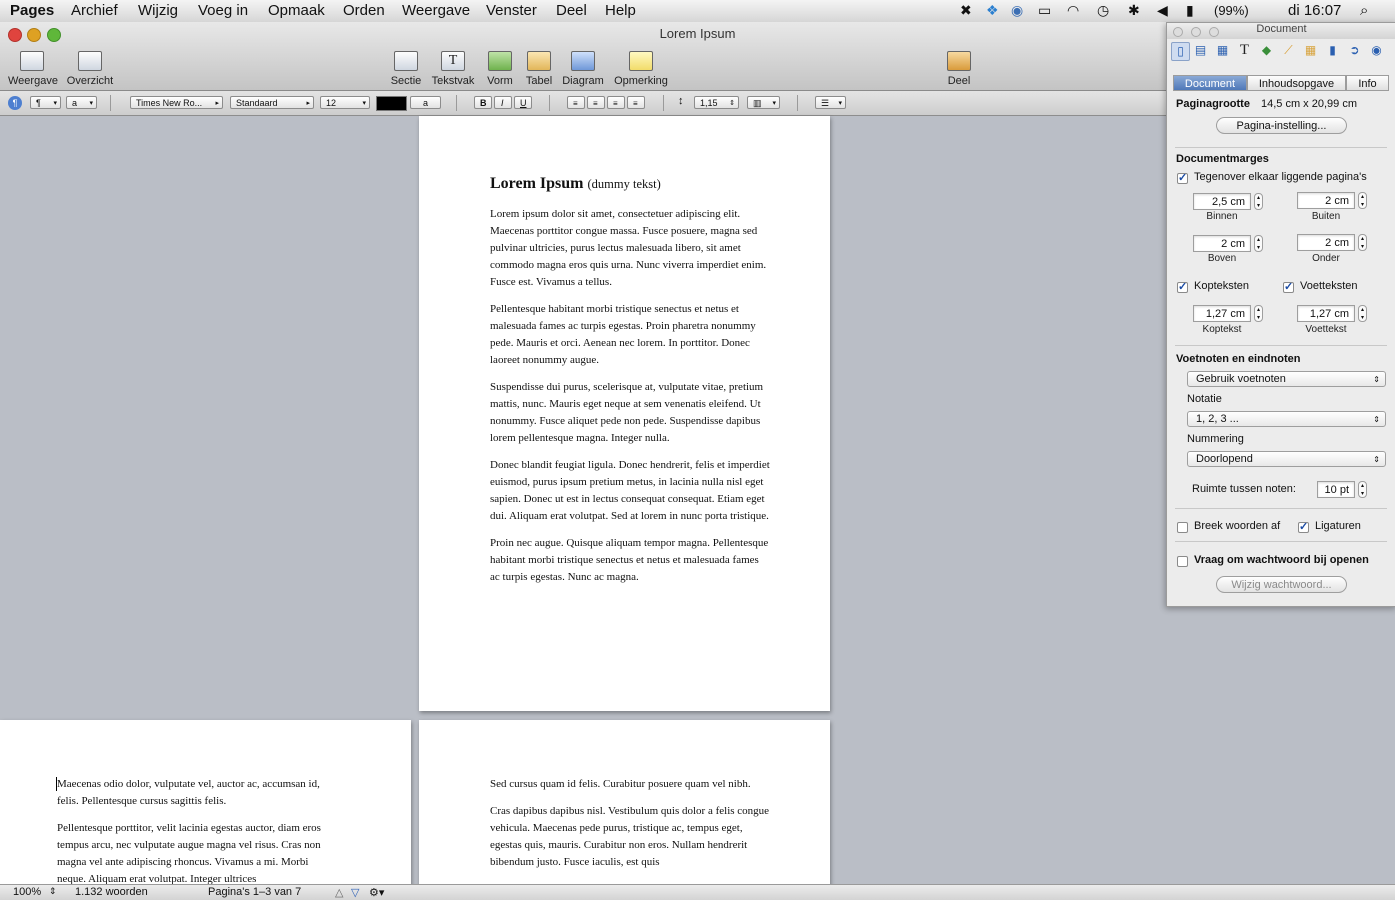  What do you see at coordinates (716, 102) in the screenshot?
I see `line-spacing-field: 1,15 ⇕` at bounding box center [716, 102].